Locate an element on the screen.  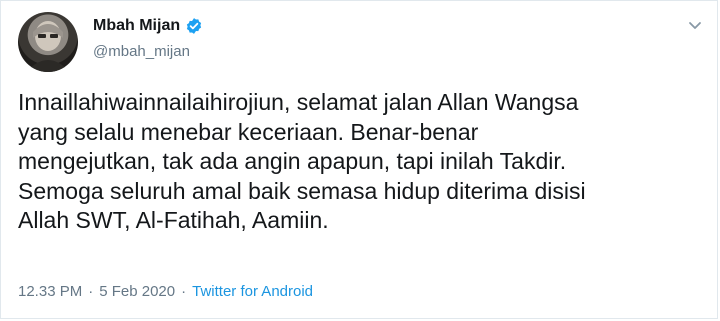
tweet-text-line: Allah SWT, Al-Fatihah, Aamiin. is located at coordinates (173, 220).